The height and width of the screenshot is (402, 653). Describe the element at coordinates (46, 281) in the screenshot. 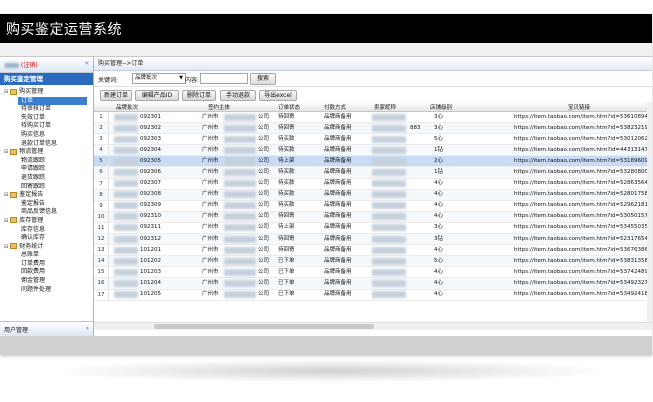

I see `tree-item: 佣金管理` at that location.